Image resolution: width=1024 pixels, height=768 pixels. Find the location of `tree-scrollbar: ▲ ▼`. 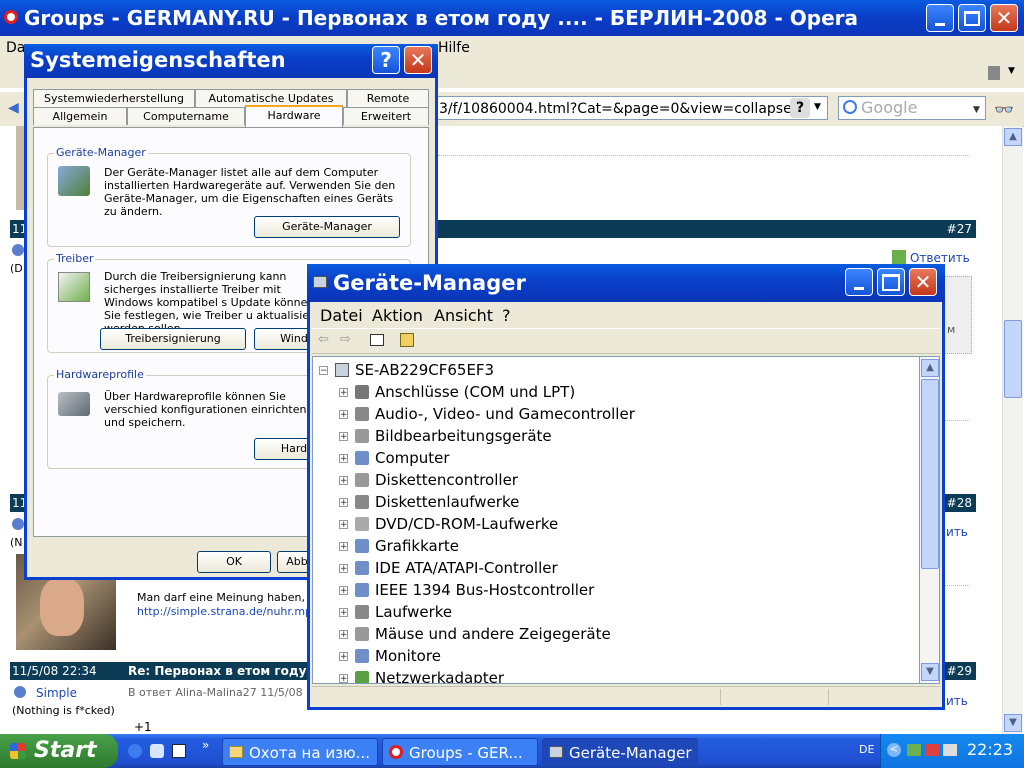

tree-scrollbar: ▲ ▼ is located at coordinates (930, 520).